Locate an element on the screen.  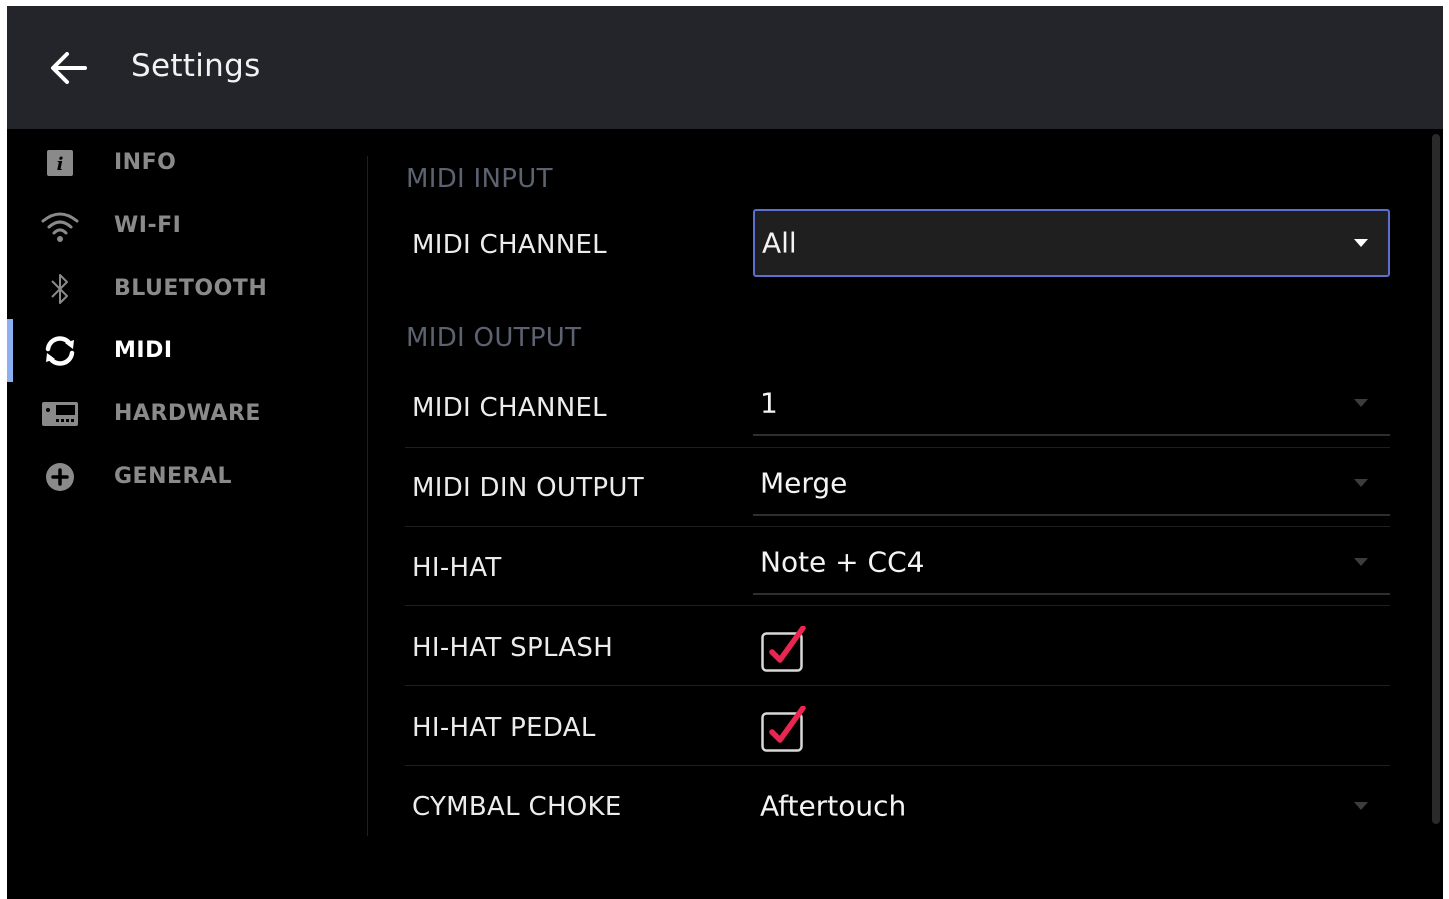
arrow-left-icon is located at coordinates (69, 68).